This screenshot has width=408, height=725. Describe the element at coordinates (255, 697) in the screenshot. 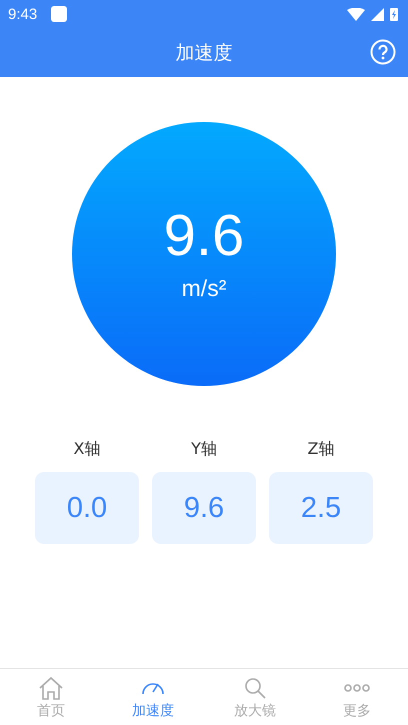

I see `nav-tab: 放大镜` at that location.